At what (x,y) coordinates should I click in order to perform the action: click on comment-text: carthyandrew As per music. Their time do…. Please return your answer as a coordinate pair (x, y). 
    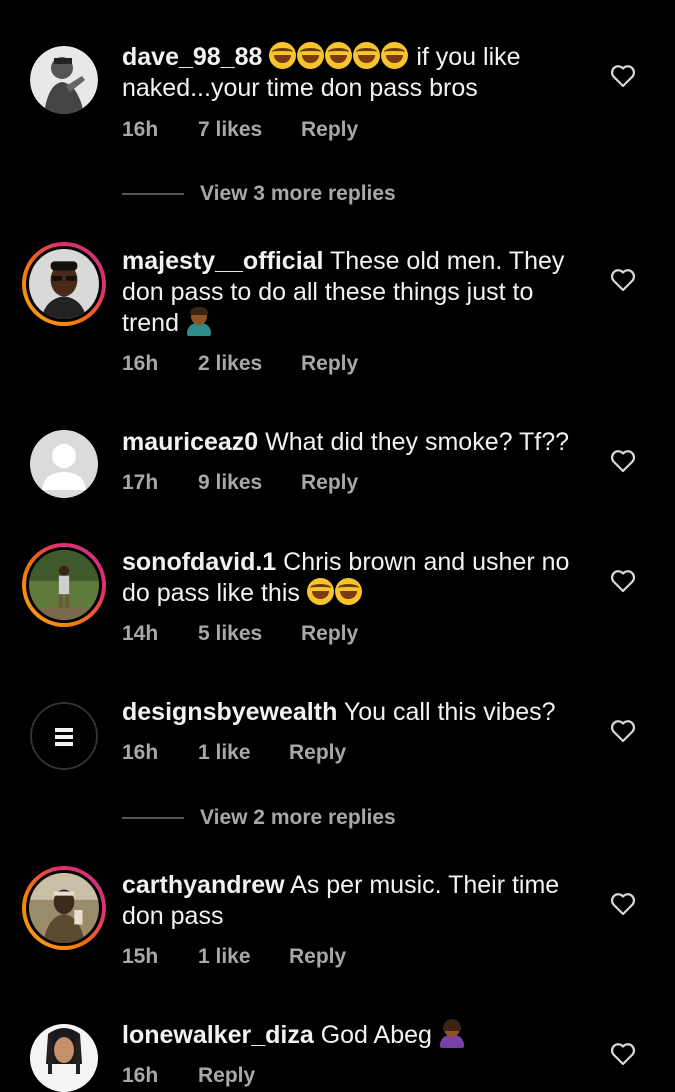
    Looking at the image, I should click on (357, 901).